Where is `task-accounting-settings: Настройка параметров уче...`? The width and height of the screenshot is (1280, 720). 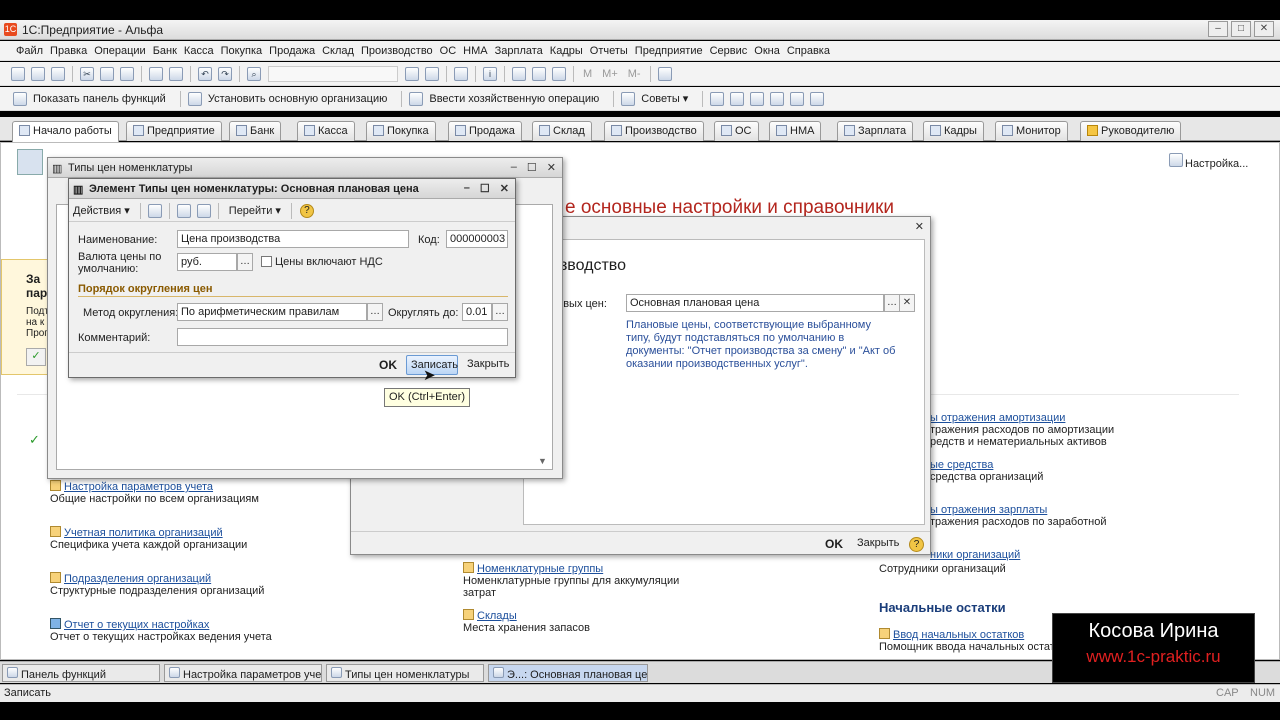
task-accounting-settings: Настройка параметров уче... is located at coordinates (243, 673).